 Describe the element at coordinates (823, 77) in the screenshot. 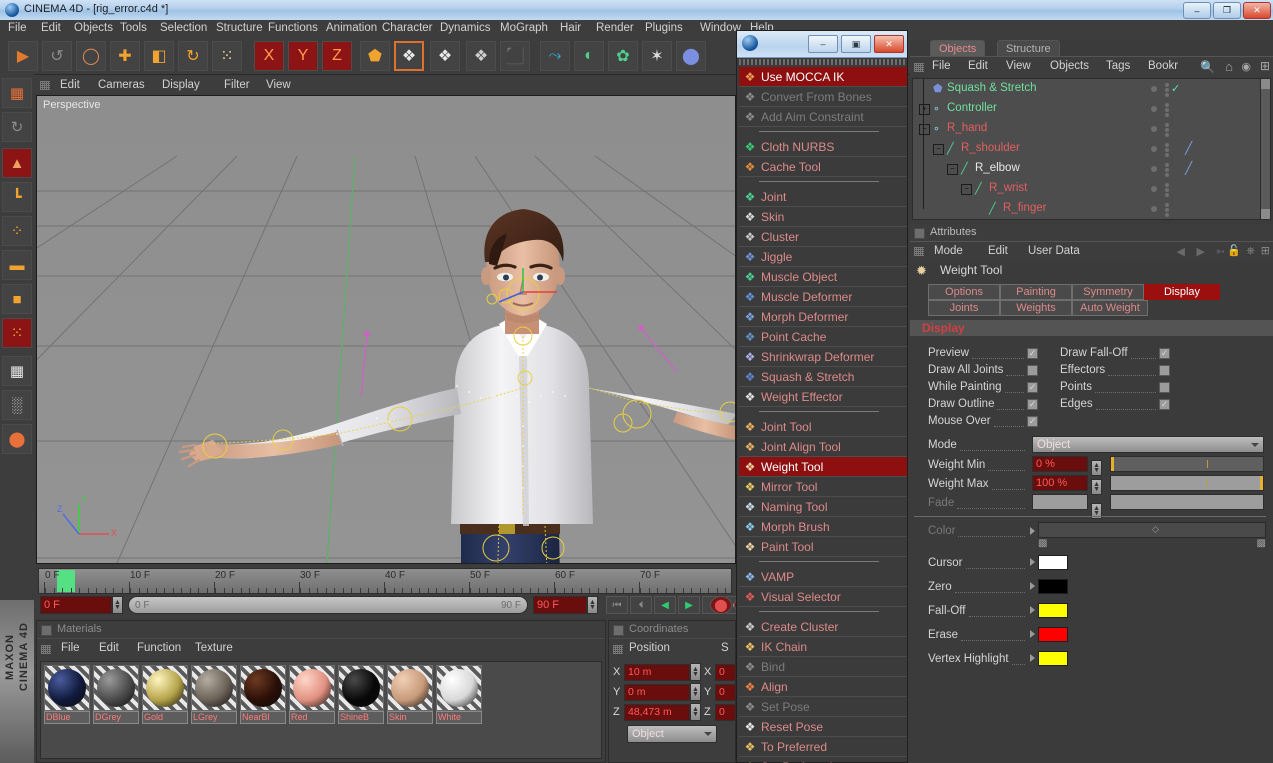

I see `char-menu-item-use-mocca-ik: ❖ Use MOCCA IK` at that location.